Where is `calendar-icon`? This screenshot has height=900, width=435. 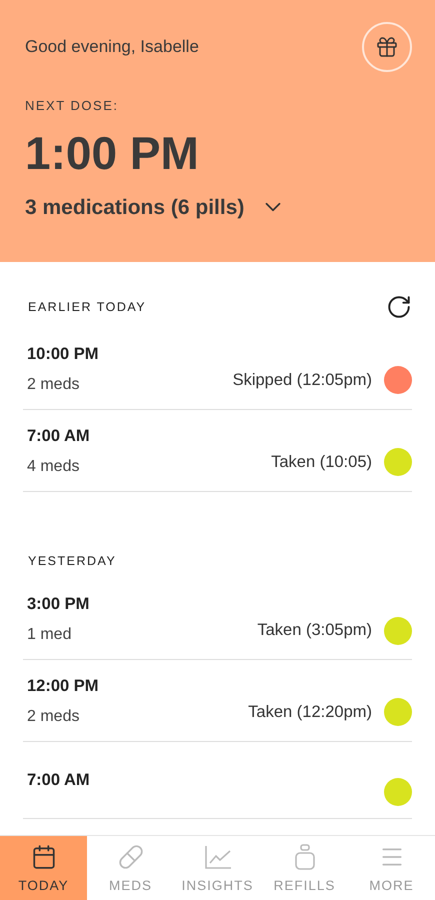 calendar-icon is located at coordinates (43, 857).